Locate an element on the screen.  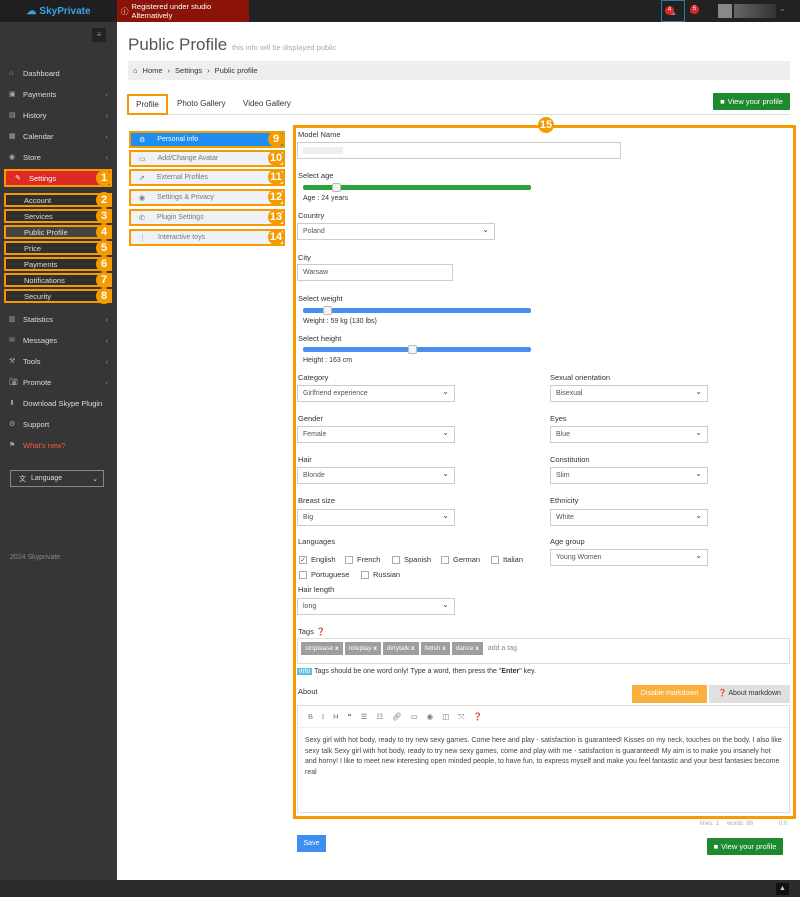
submenu-item: ⋮ Interactive toys is located at coordinates (207, 237).